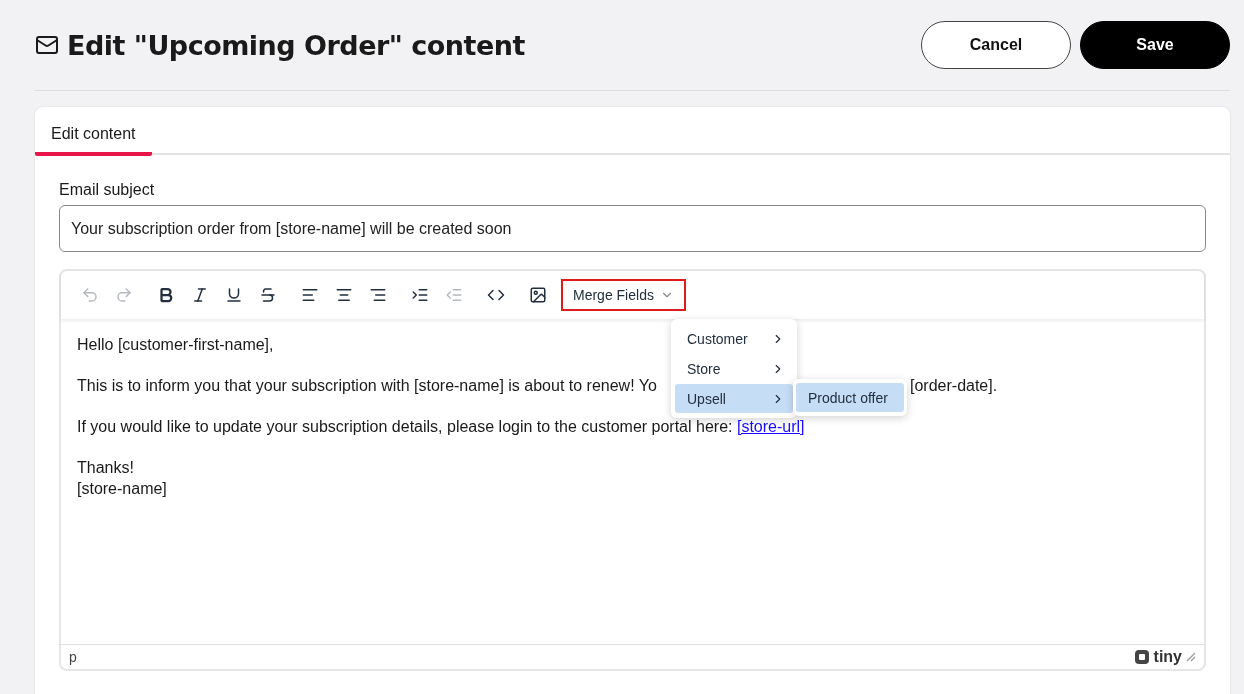 The width and height of the screenshot is (1244, 694). What do you see at coordinates (441, 426) in the screenshot?
I see `paragraph: If you would like to update your subscription details, please login to the customer portal here: [store-url]` at bounding box center [441, 426].